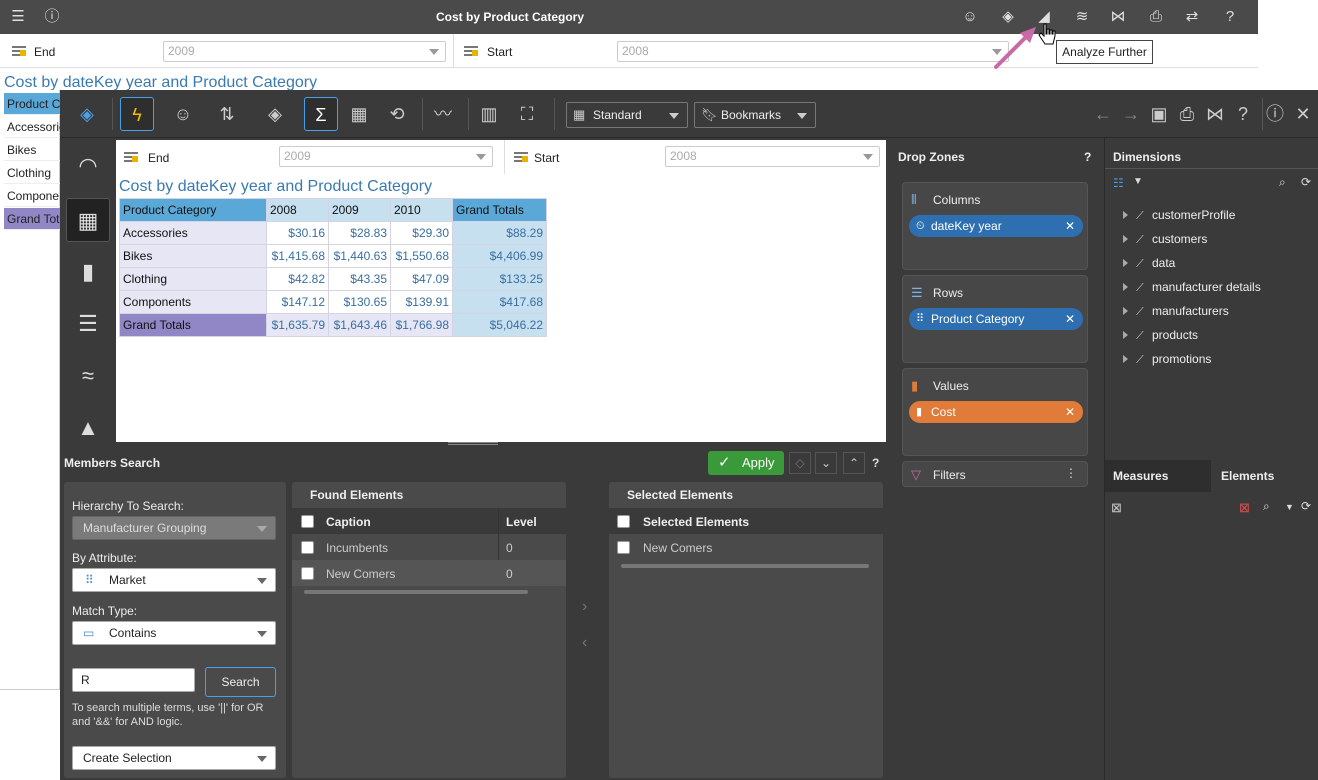  Describe the element at coordinates (995, 412) in the screenshot. I see `values-zone: ▮ Values ▮ Cost ✕` at that location.